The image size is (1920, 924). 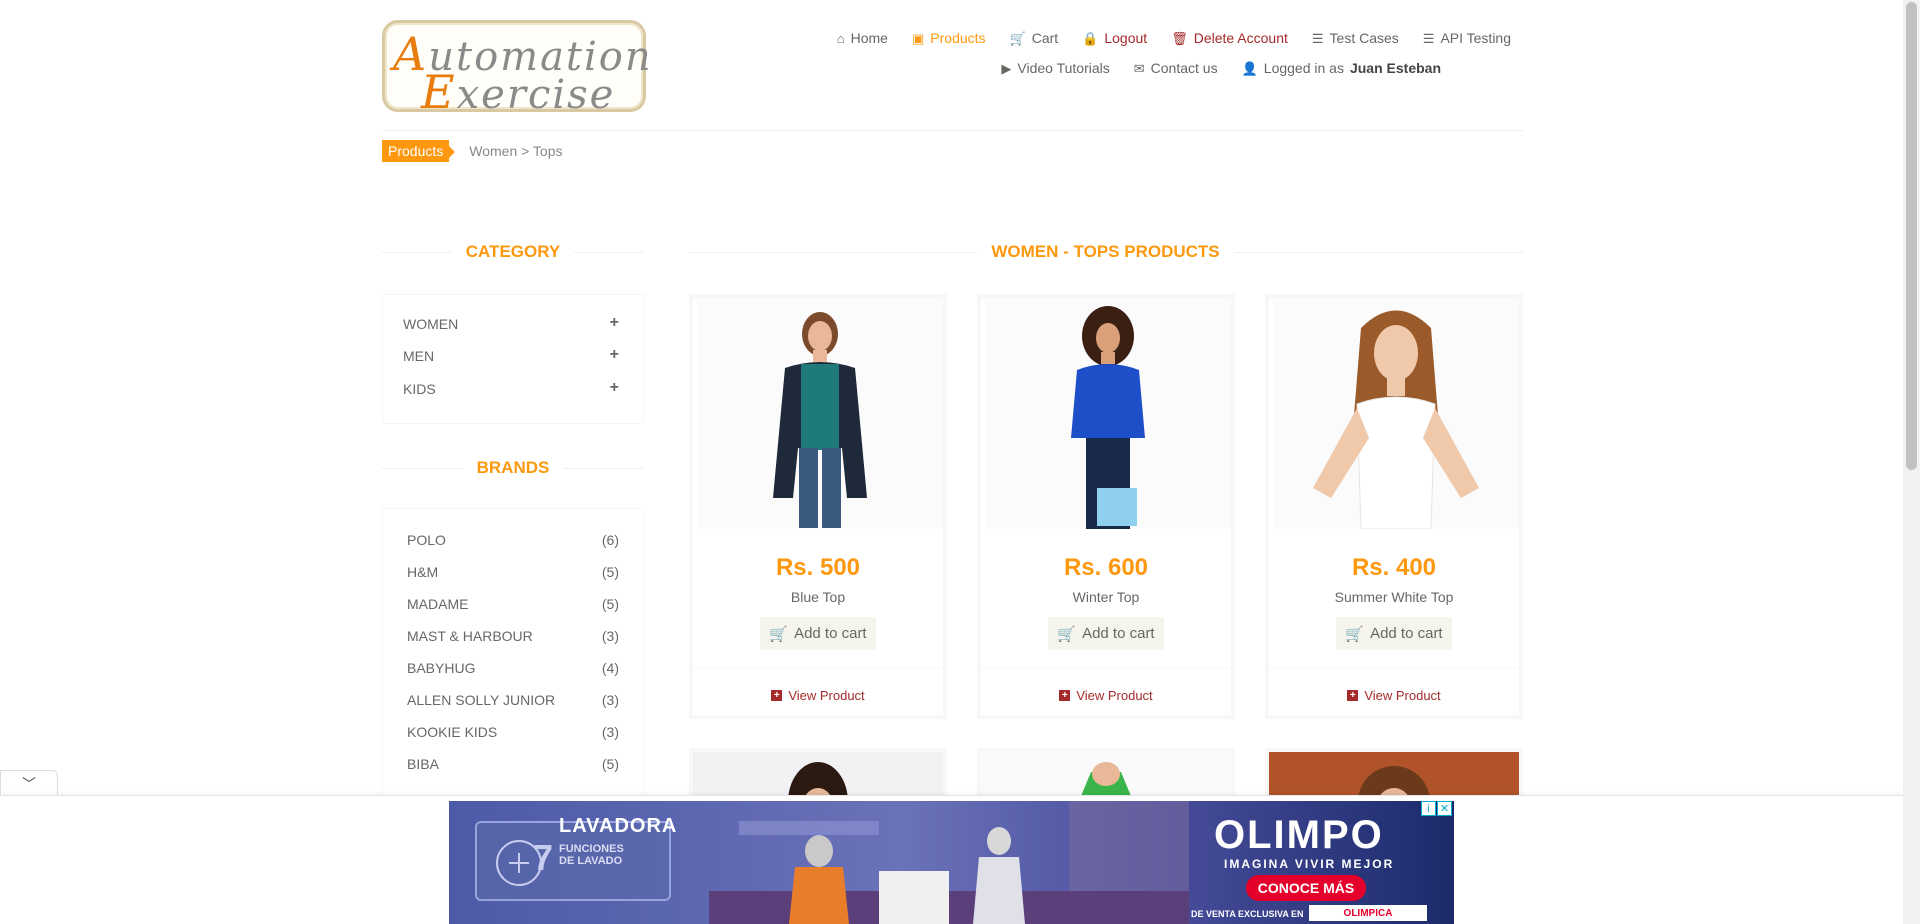 What do you see at coordinates (1306, 888) in the screenshot?
I see `ad-cta-button: CONOCE MÁS` at bounding box center [1306, 888].